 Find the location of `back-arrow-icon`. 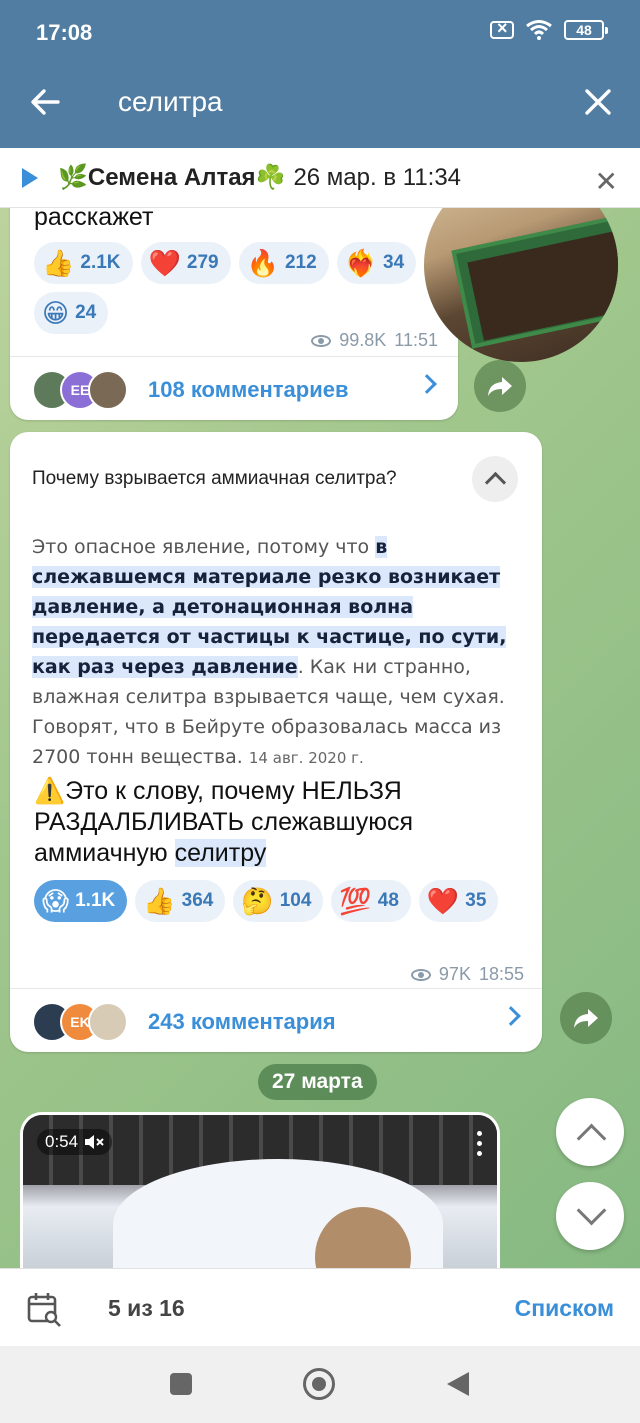

back-arrow-icon is located at coordinates (46, 102).